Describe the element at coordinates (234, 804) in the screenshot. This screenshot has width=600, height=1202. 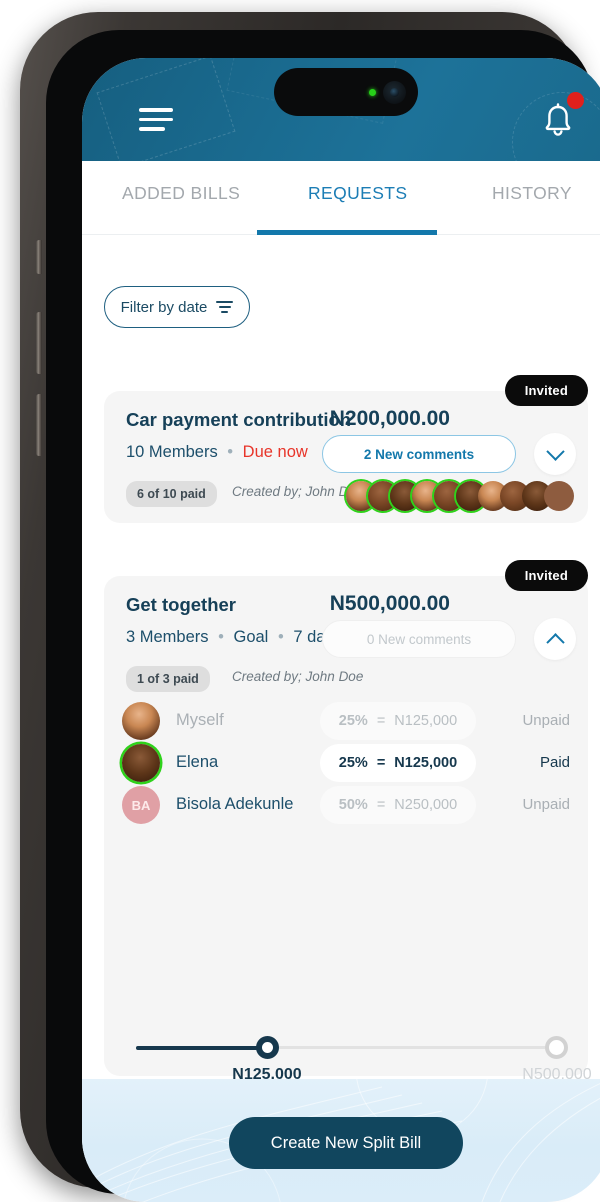
I see `member-name: Bisola Adekunle` at that location.